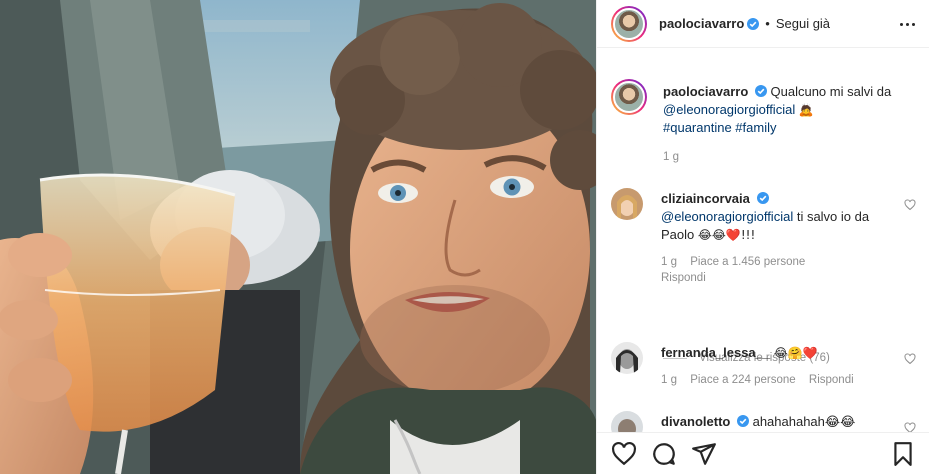  What do you see at coordinates (727, 216) in the screenshot?
I see `comment-mention: @eleonoragiorgiofficial` at bounding box center [727, 216].